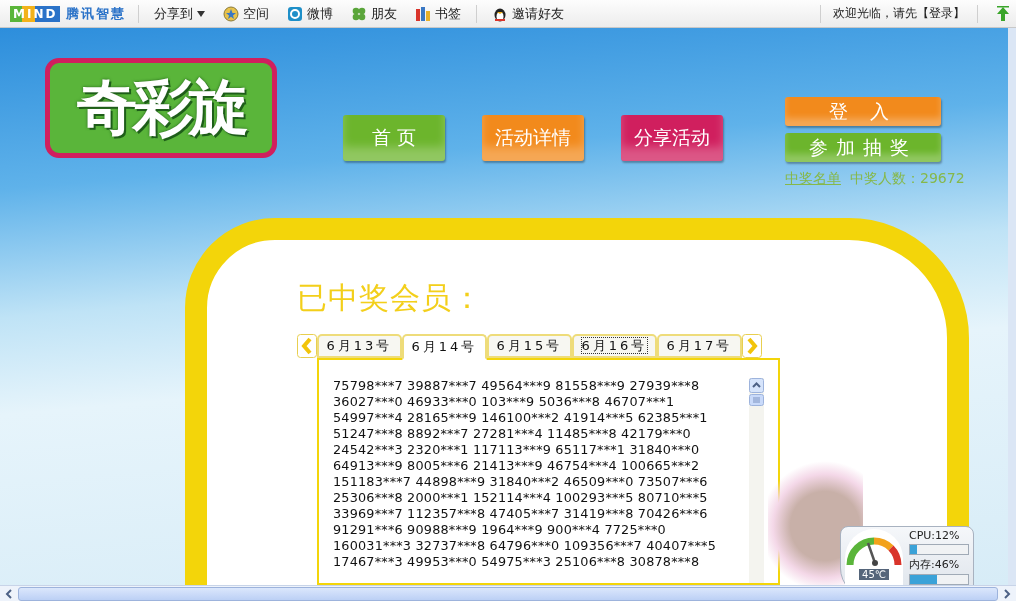 This screenshot has height=605, width=1016. What do you see at coordinates (504, 402) in the screenshot?
I see `winner-ids: 36027***0 46933***0 103***9 5036***8 46707***1` at bounding box center [504, 402].